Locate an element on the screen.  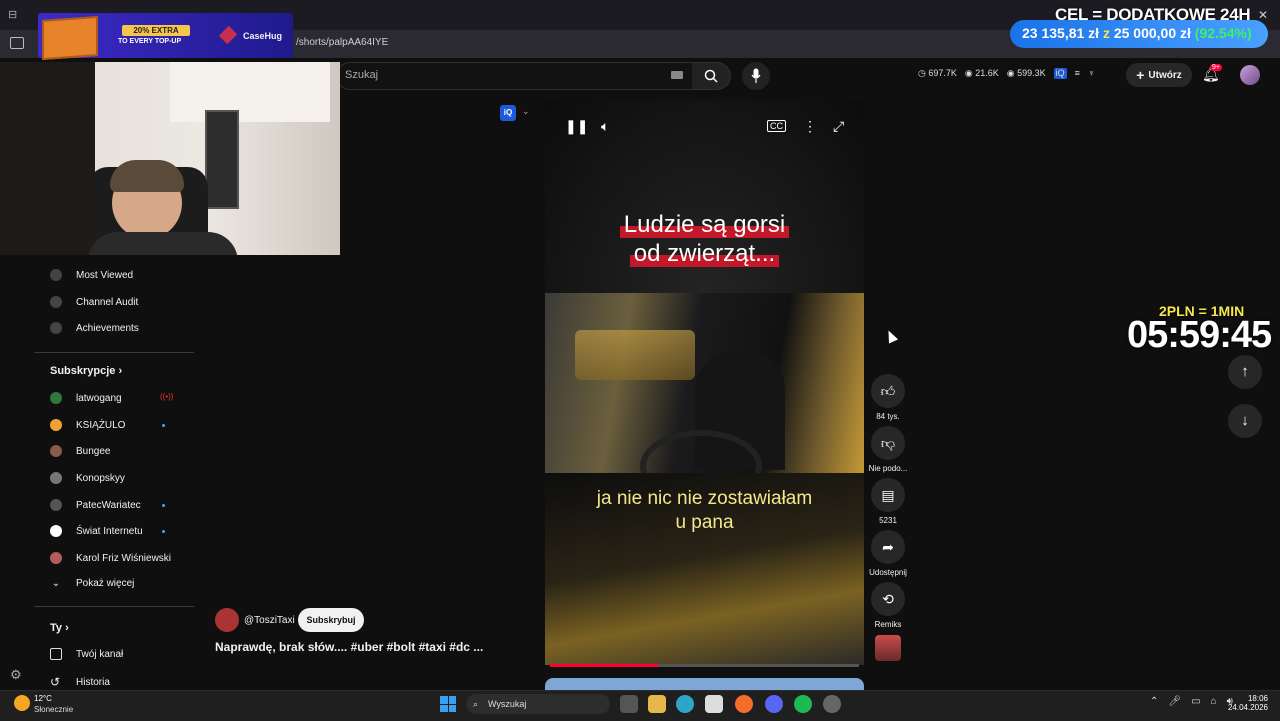
volume-icon: 🔈︎ is located at coordinates (605, 126).